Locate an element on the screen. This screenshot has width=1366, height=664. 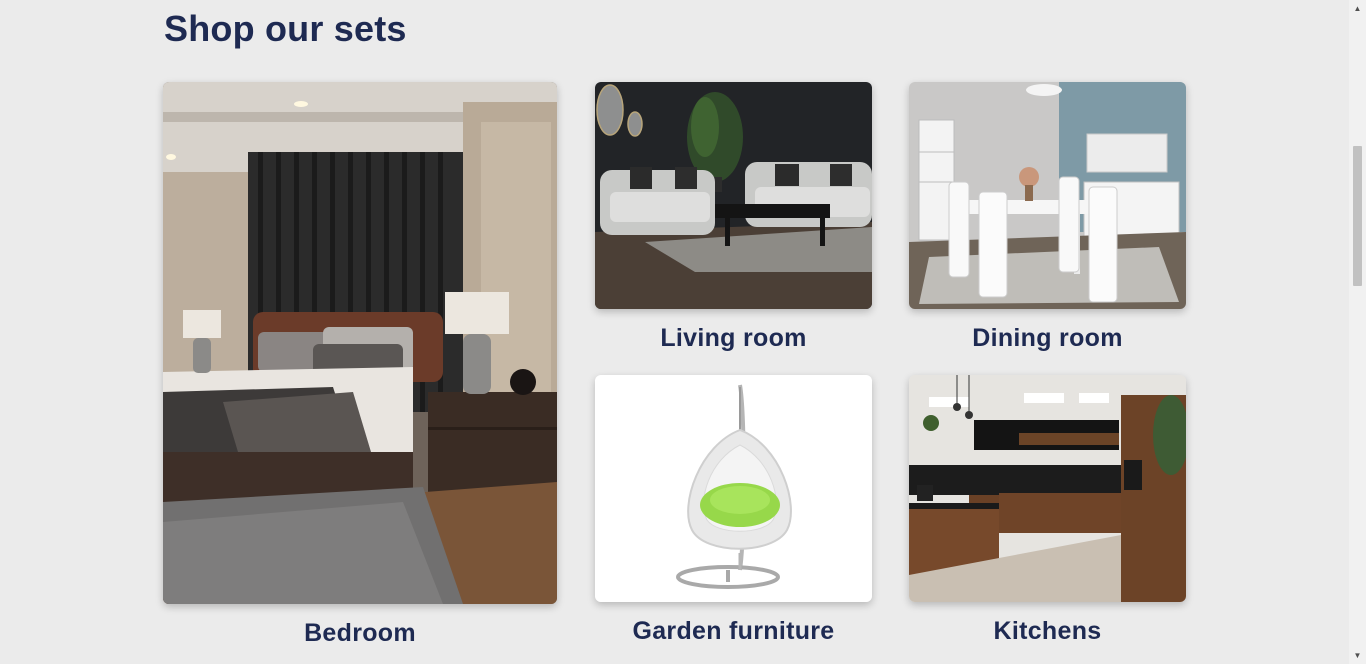
set-card-kitchens: Kitchens is located at coordinates (1047, 515).